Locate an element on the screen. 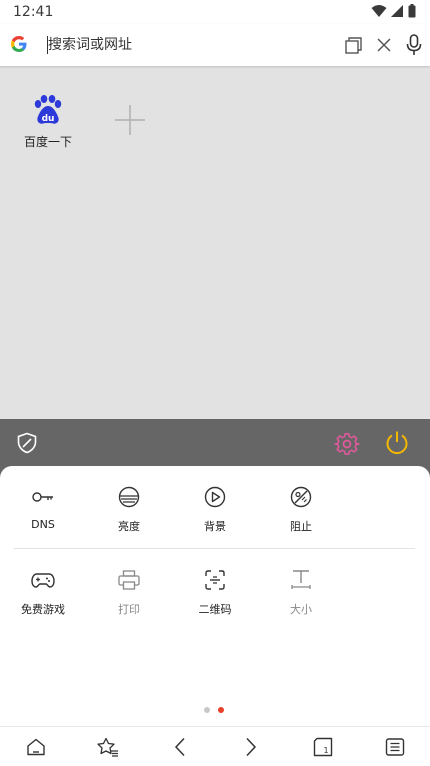  home-button is located at coordinates (36, 747).